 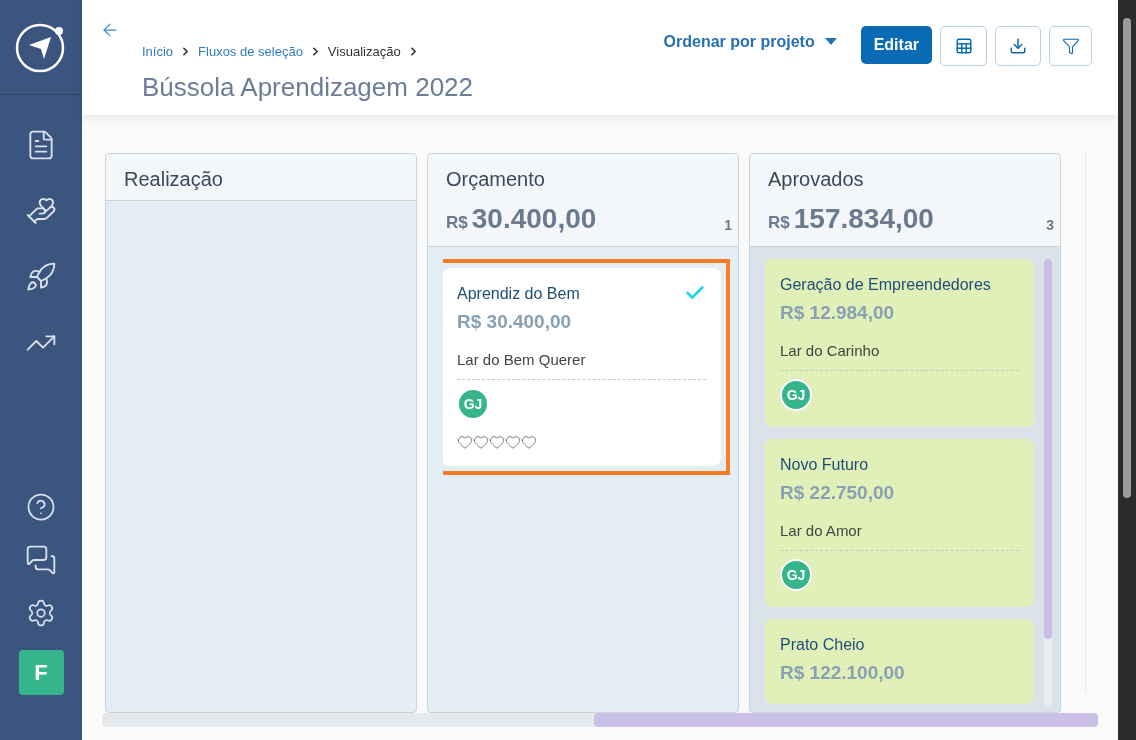 I want to click on table-view-button, so click(x=963, y=46).